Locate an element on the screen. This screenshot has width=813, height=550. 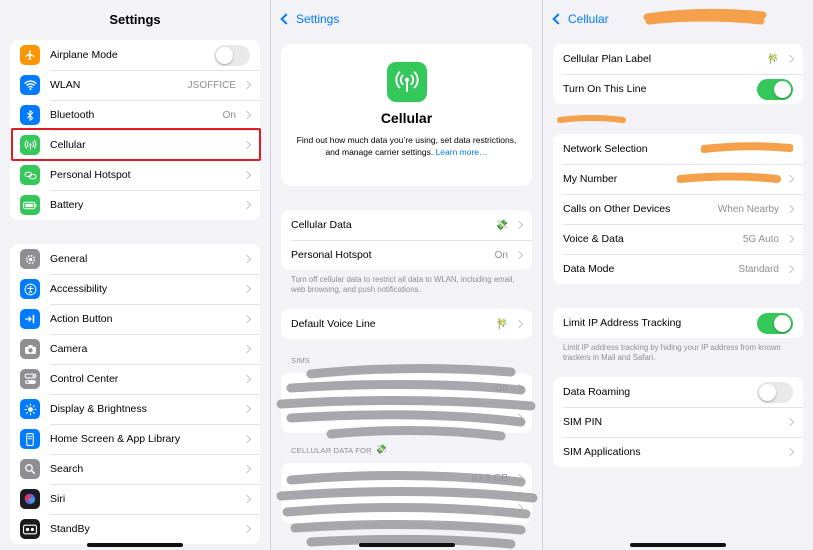
row-standby: StandBy is located at coordinates (135, 529).